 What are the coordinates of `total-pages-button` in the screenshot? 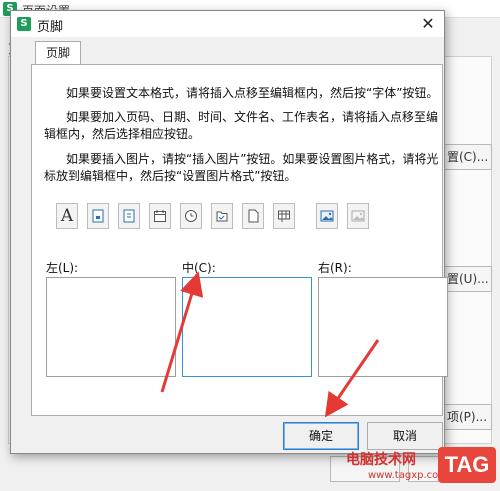 It's located at (129, 216).